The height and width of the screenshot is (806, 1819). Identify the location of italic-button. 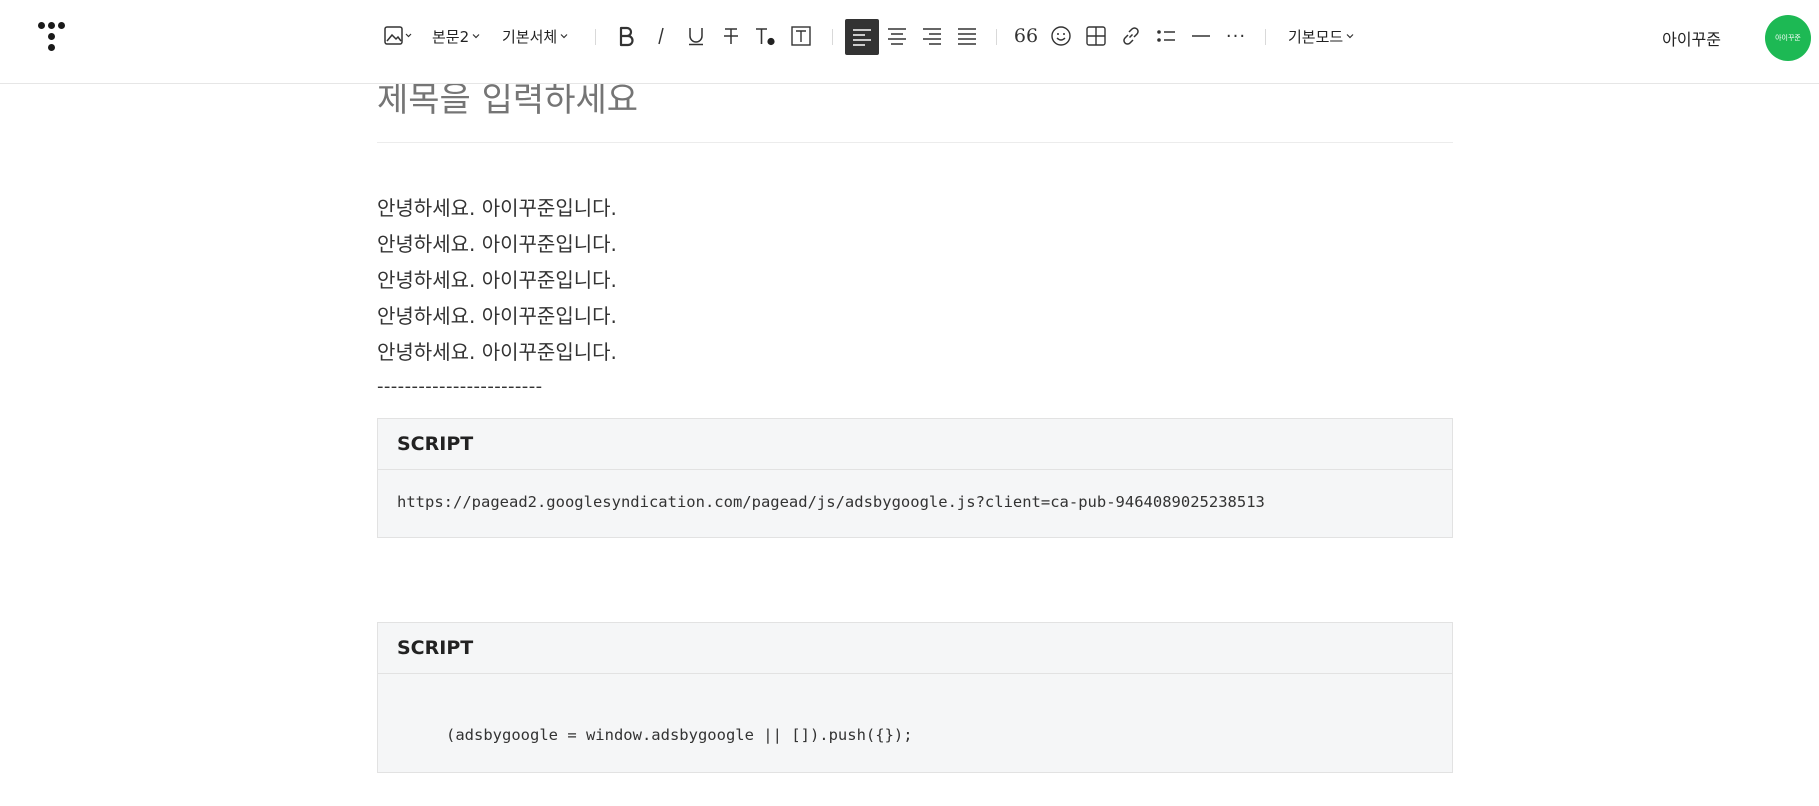
(661, 36).